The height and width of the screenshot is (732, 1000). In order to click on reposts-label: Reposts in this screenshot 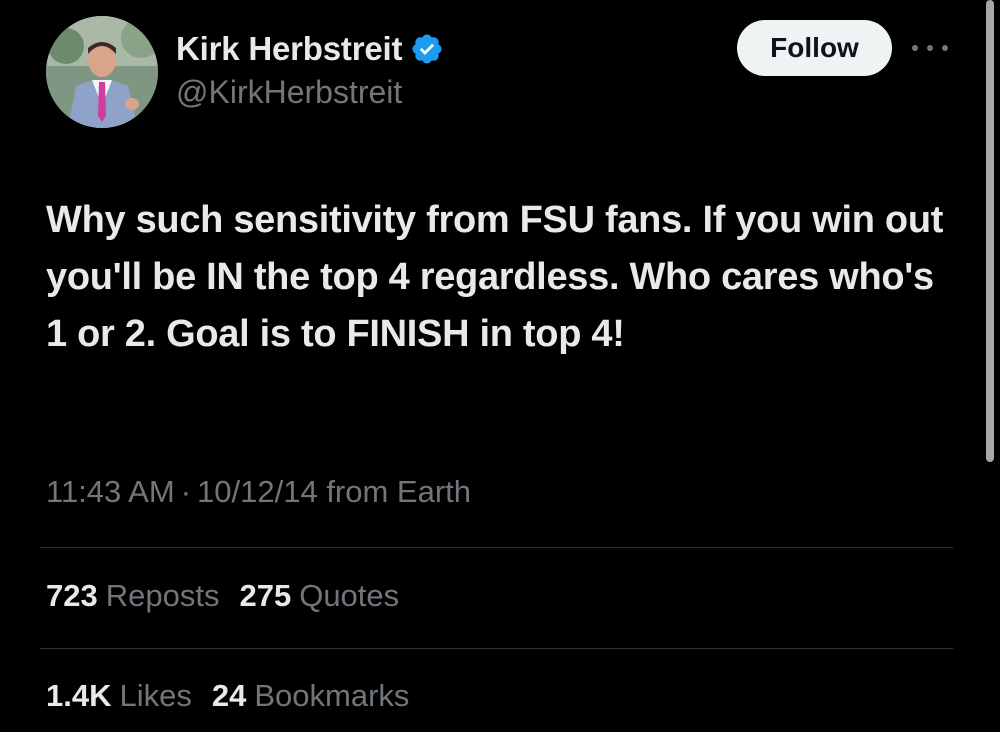, I will do `click(162, 595)`.